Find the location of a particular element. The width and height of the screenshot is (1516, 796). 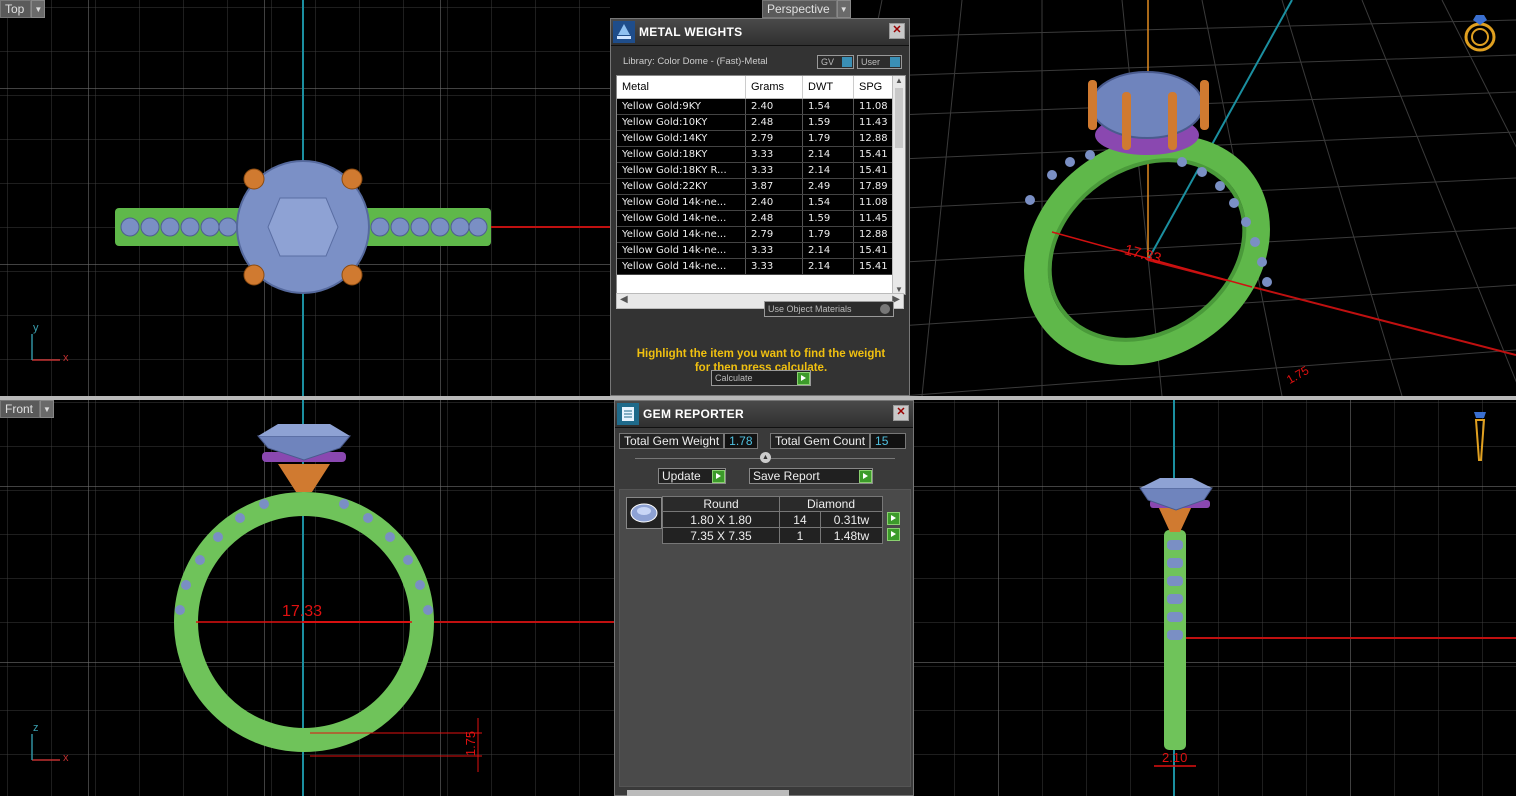

chevron-left-icon: ◀ is located at coordinates (624, 299).